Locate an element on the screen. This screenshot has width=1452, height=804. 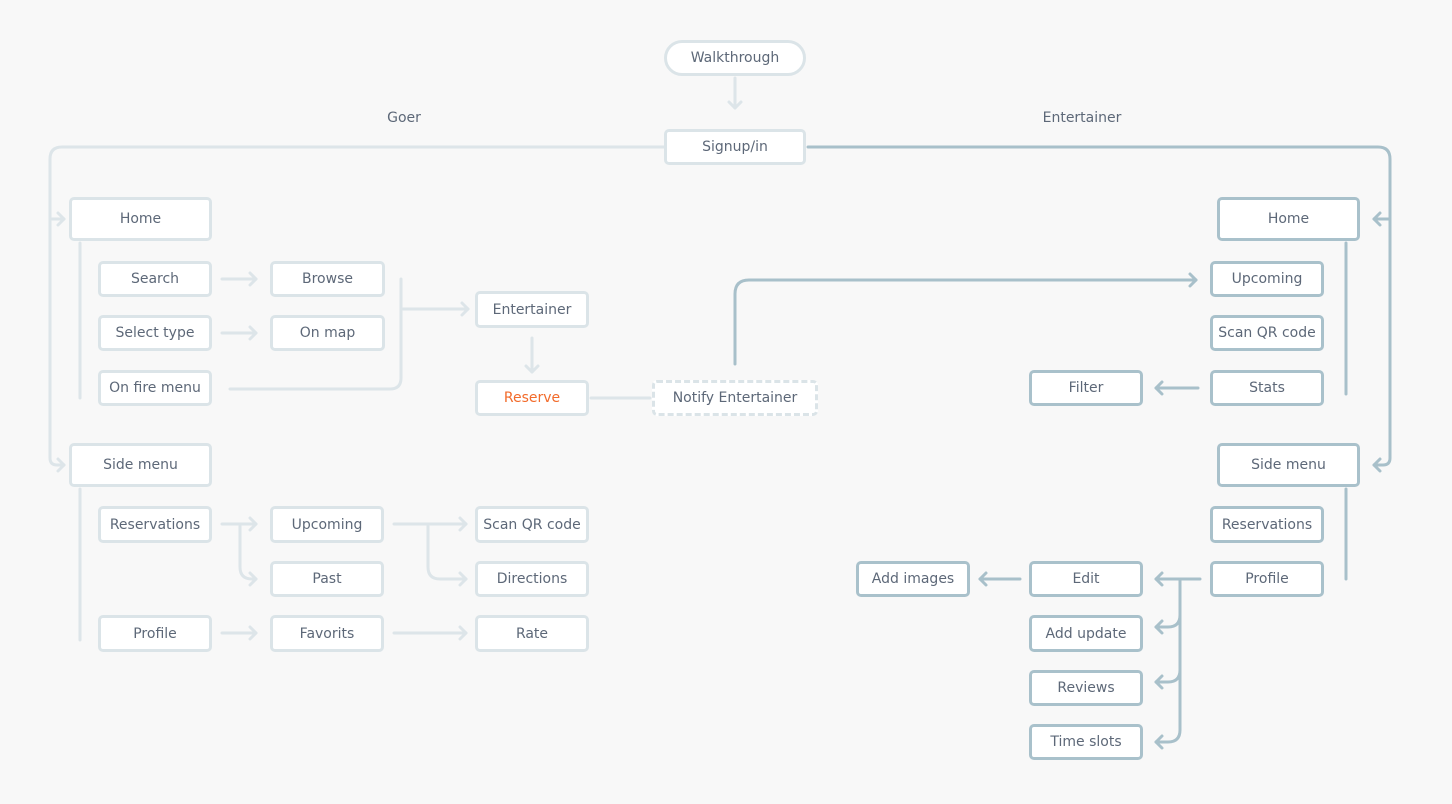
node-top-walkthrough: Walkthrough is located at coordinates (735, 58).